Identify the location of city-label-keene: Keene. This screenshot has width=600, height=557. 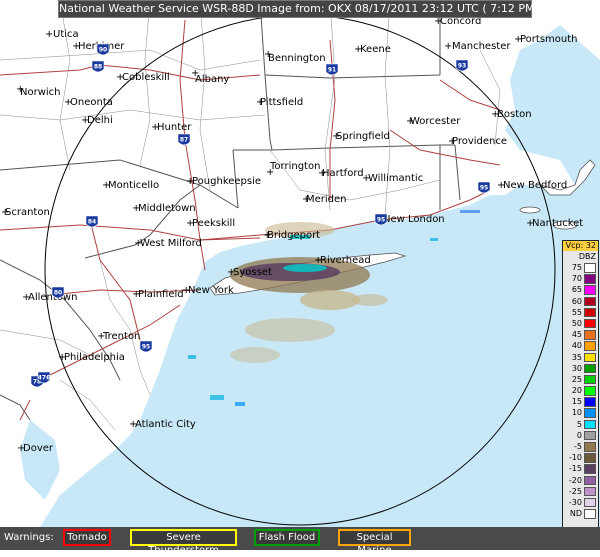
(375, 49).